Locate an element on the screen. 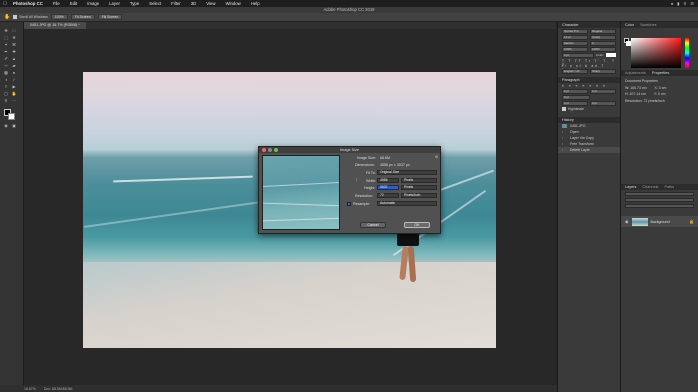  menu-layer: Layer is located at coordinates (114, 3).